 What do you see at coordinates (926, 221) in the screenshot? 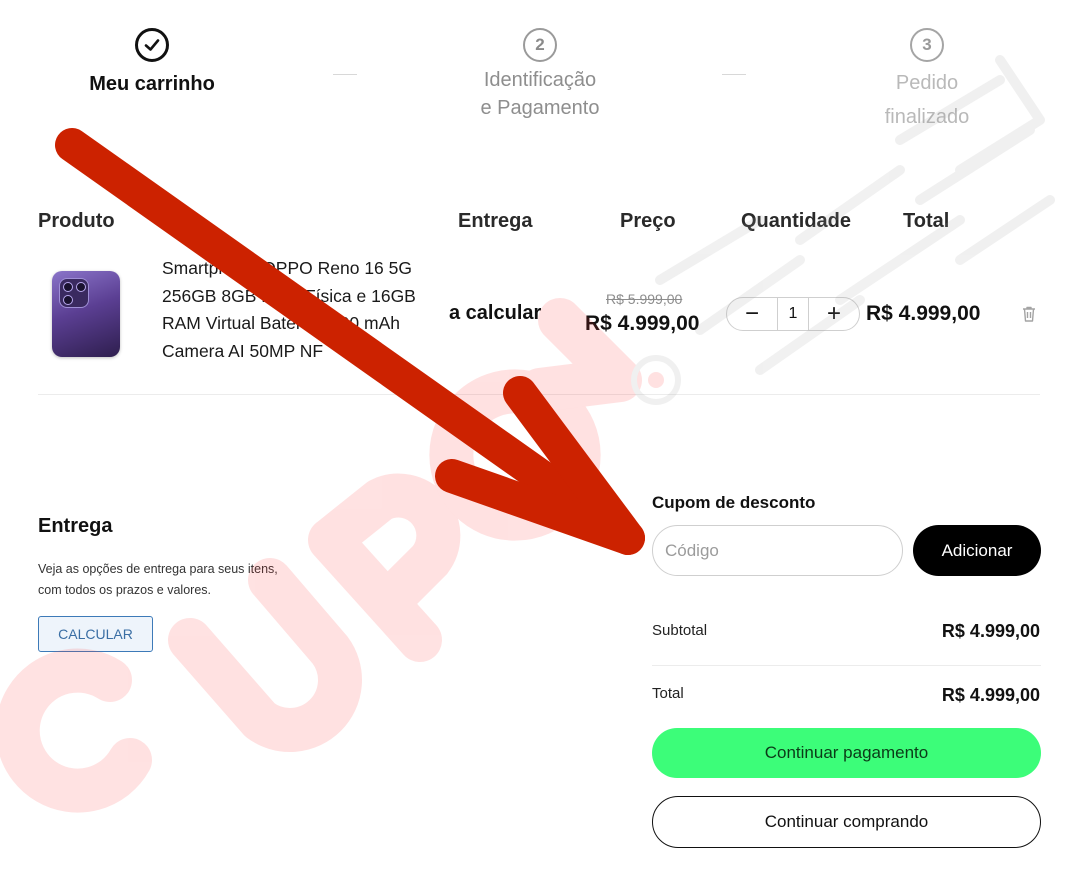
I see `header-total: Total` at bounding box center [926, 221].